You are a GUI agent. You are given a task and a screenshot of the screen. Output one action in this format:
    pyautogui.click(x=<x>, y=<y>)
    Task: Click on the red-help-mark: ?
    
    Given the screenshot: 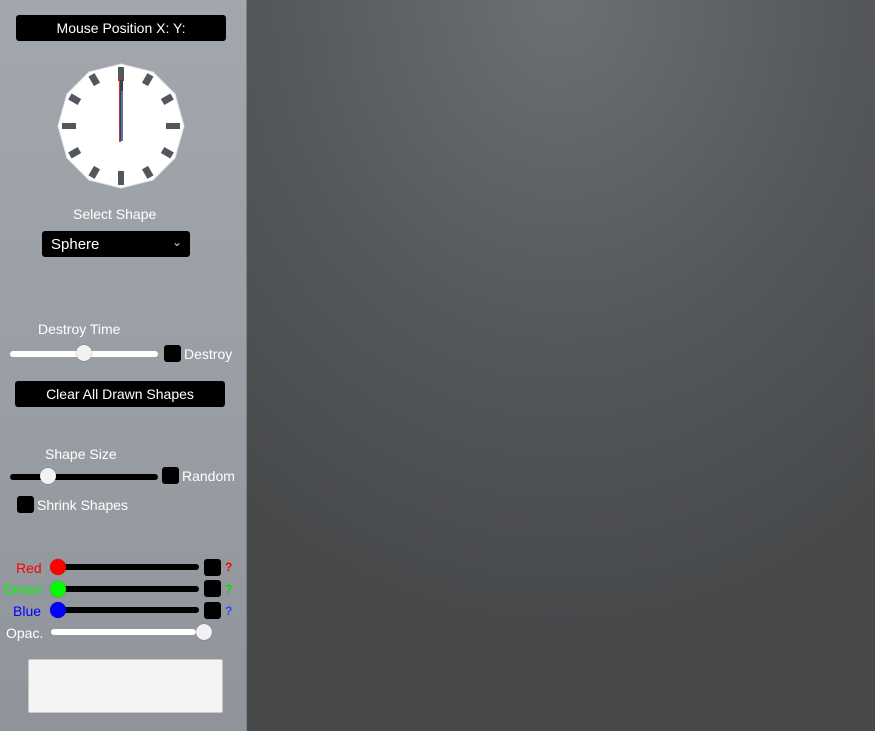 What is the action you would take?
    pyautogui.click(x=229, y=567)
    